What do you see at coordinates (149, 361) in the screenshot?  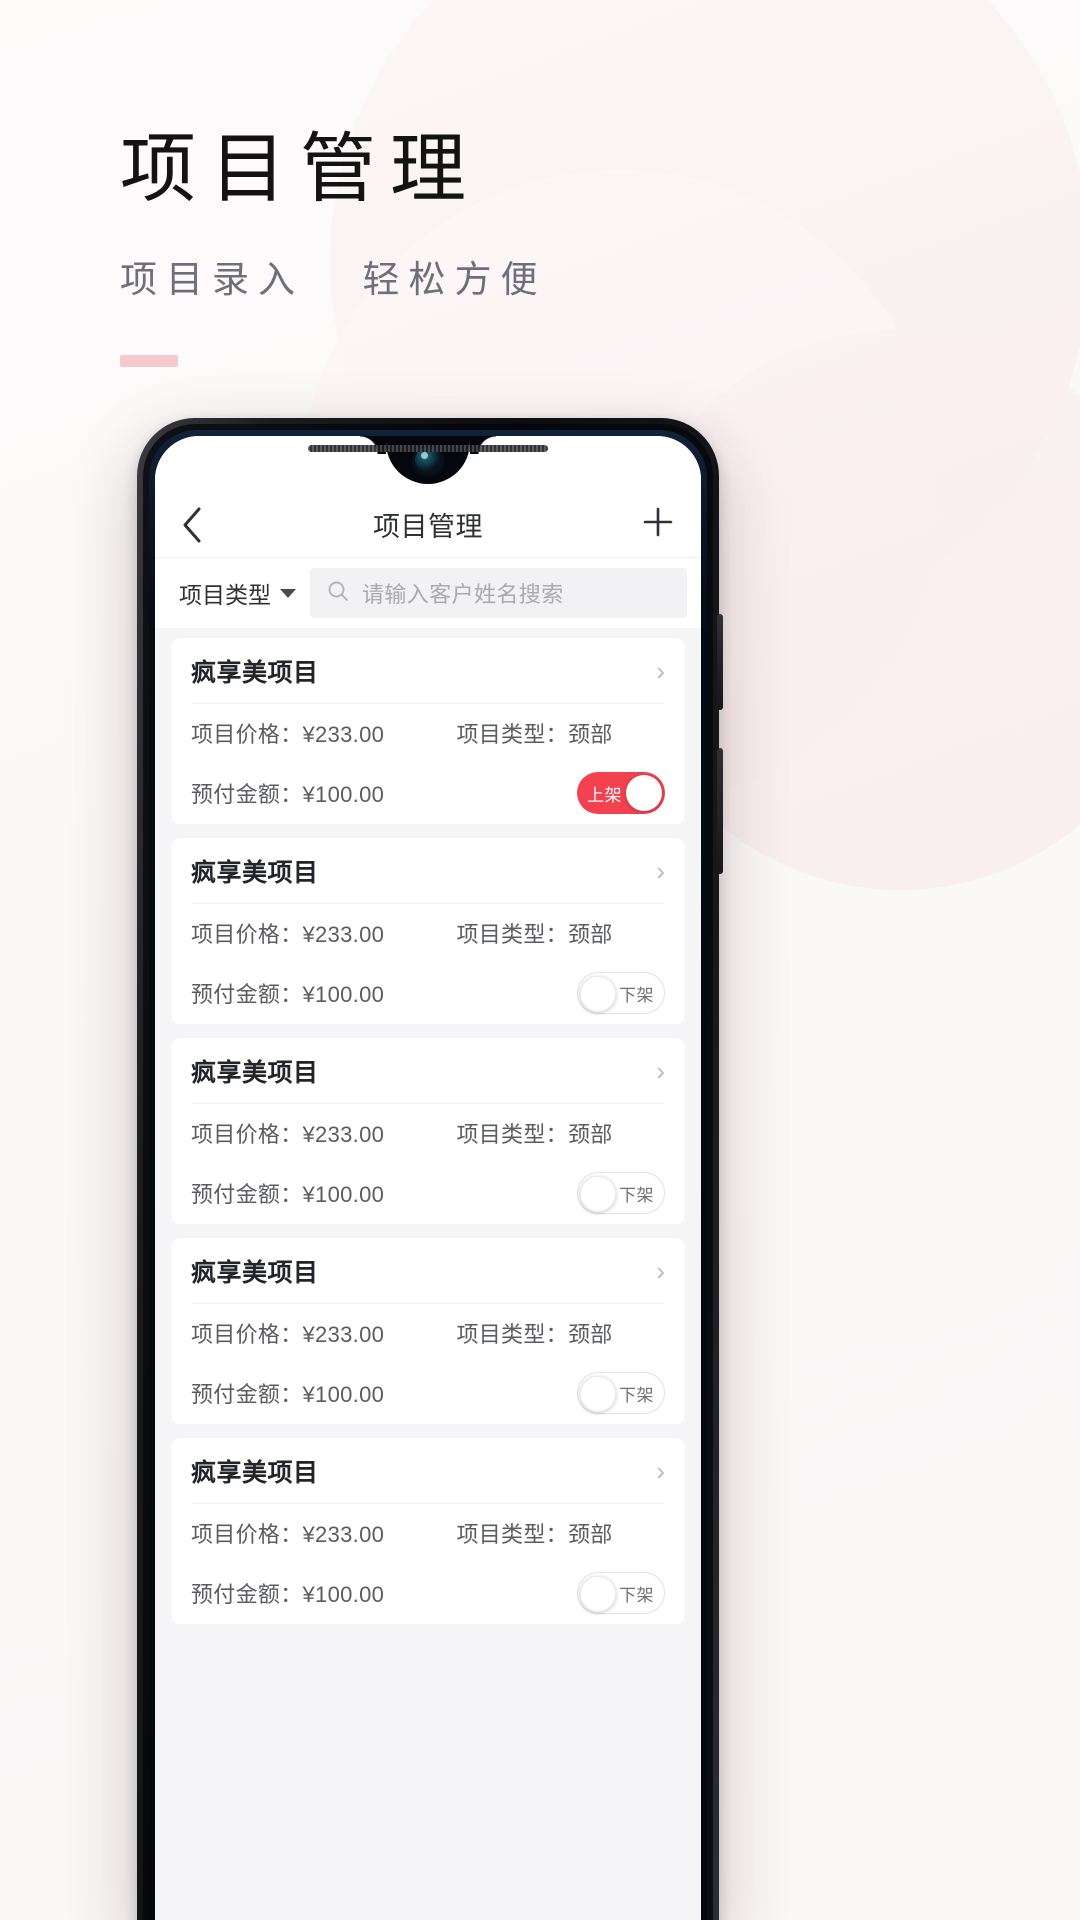 I see `promo-accent-bar` at bounding box center [149, 361].